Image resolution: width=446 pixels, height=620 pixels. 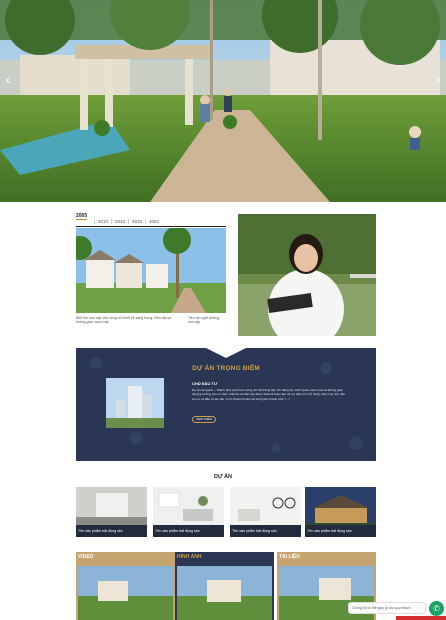 I want to click on bottom-contact-bar, so click(x=421, y=618).